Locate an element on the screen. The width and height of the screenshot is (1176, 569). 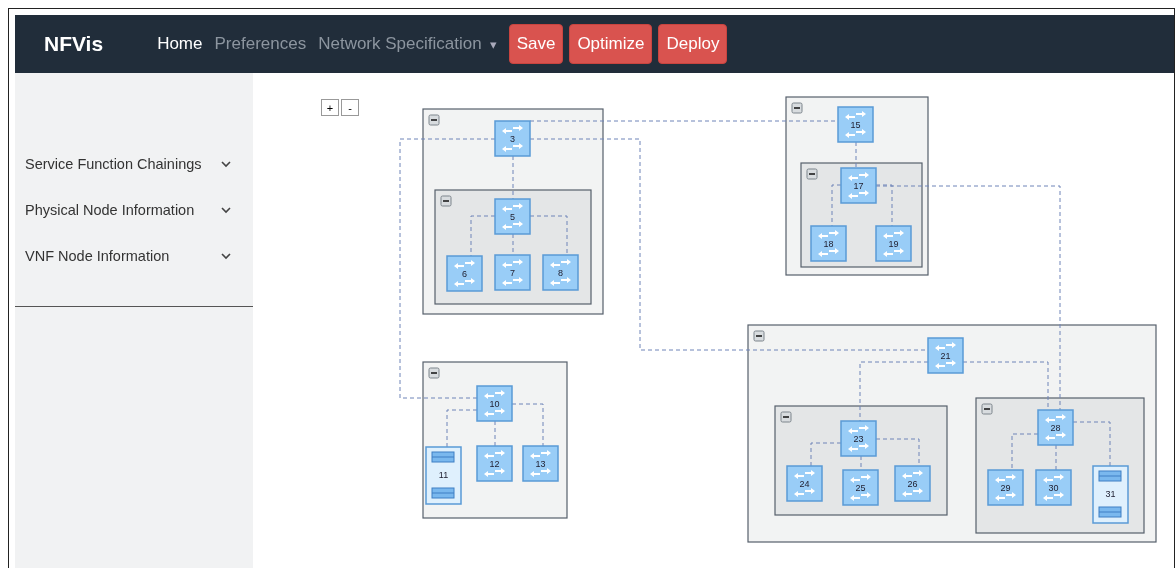
switch-node: 7 is located at coordinates (512, 272).